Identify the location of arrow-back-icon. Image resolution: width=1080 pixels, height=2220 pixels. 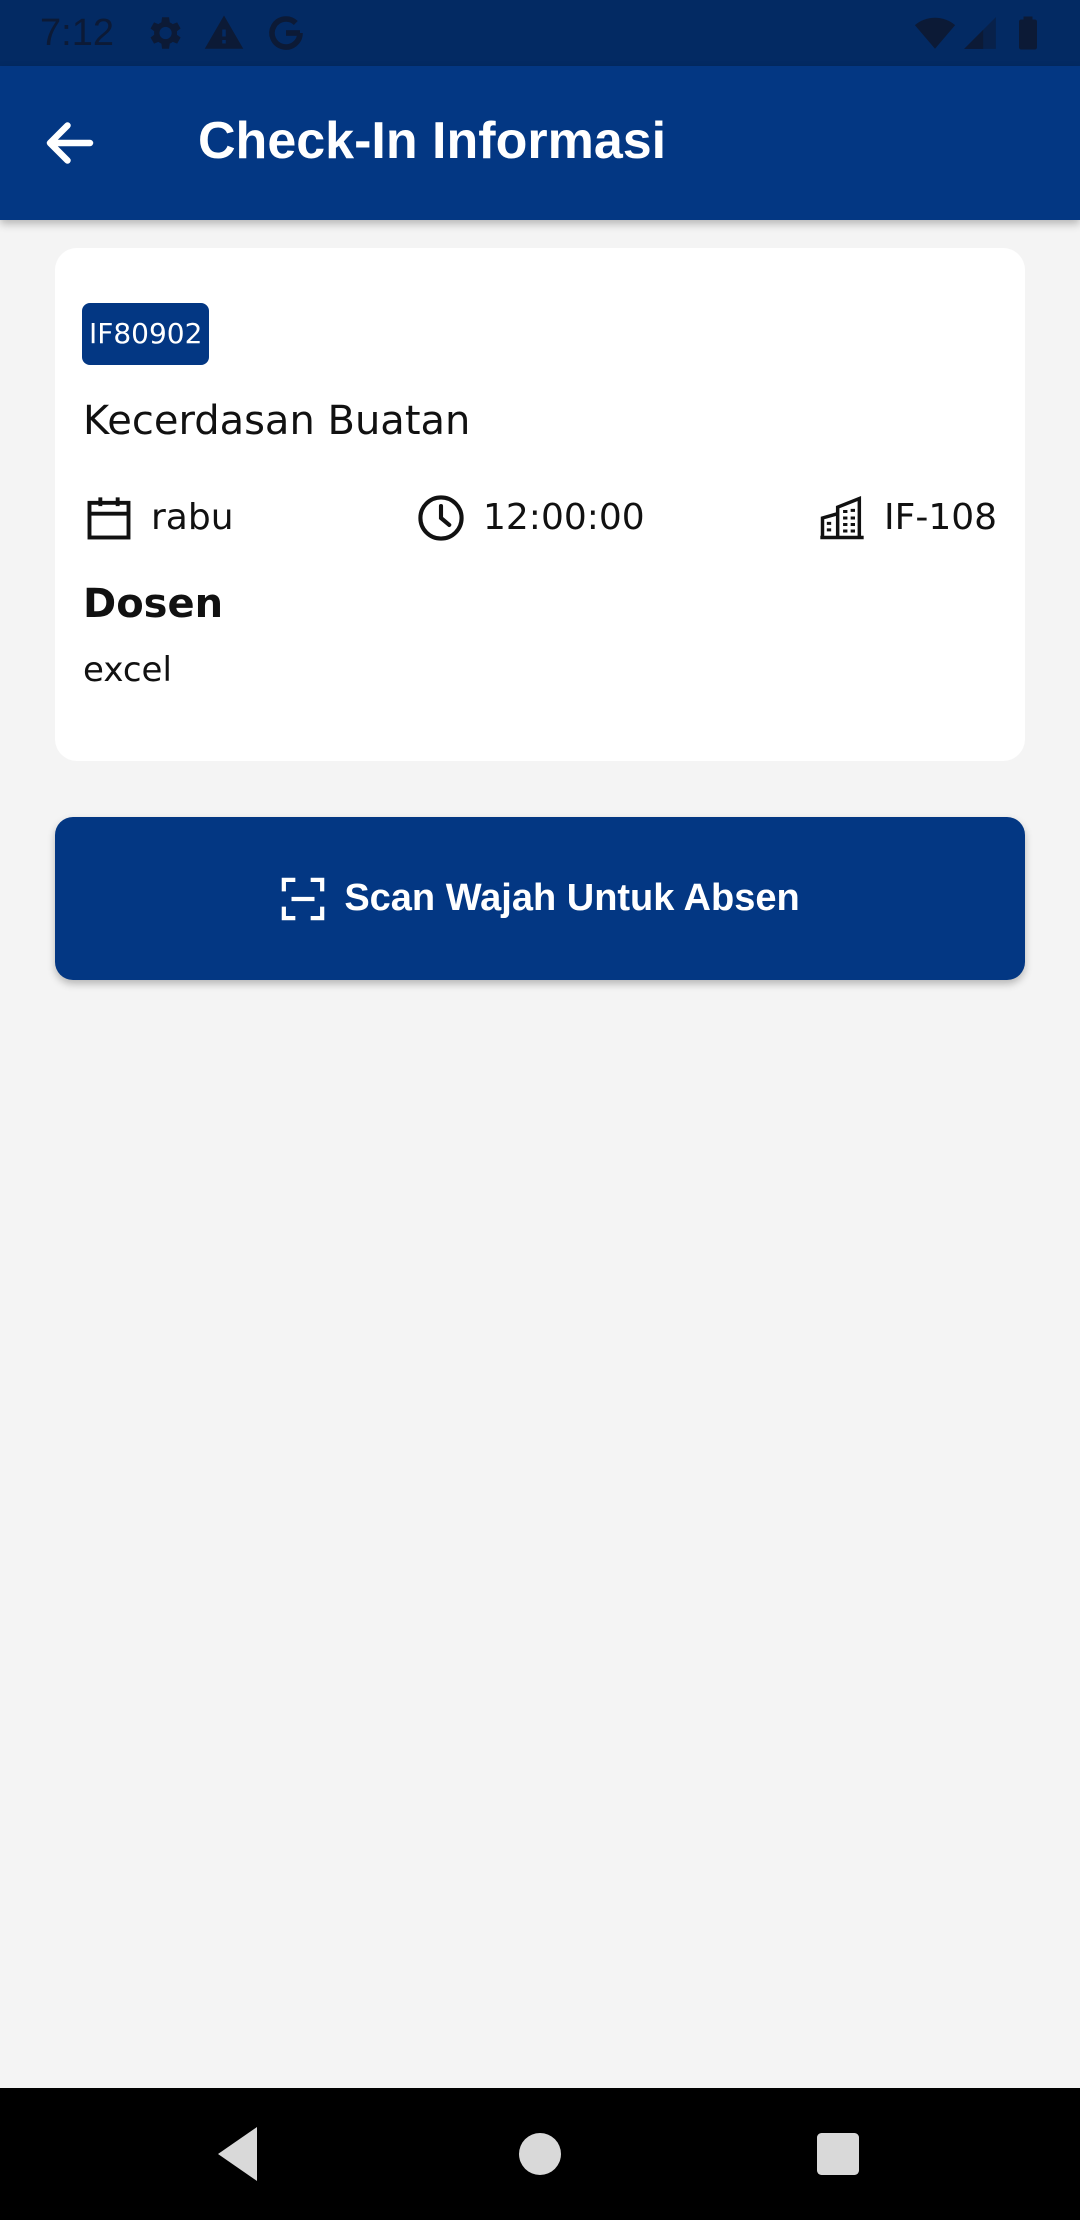
(70, 143).